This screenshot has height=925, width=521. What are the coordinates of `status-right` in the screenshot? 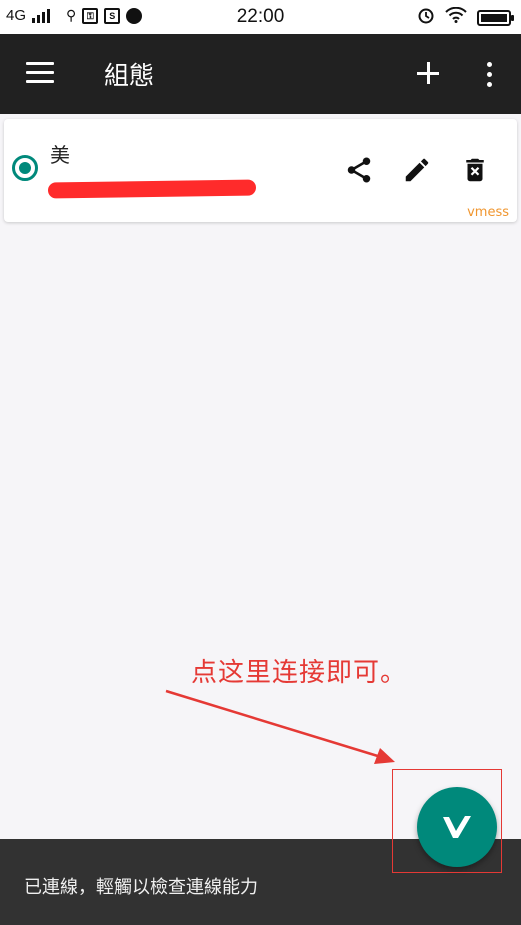 It's located at (465, 17).